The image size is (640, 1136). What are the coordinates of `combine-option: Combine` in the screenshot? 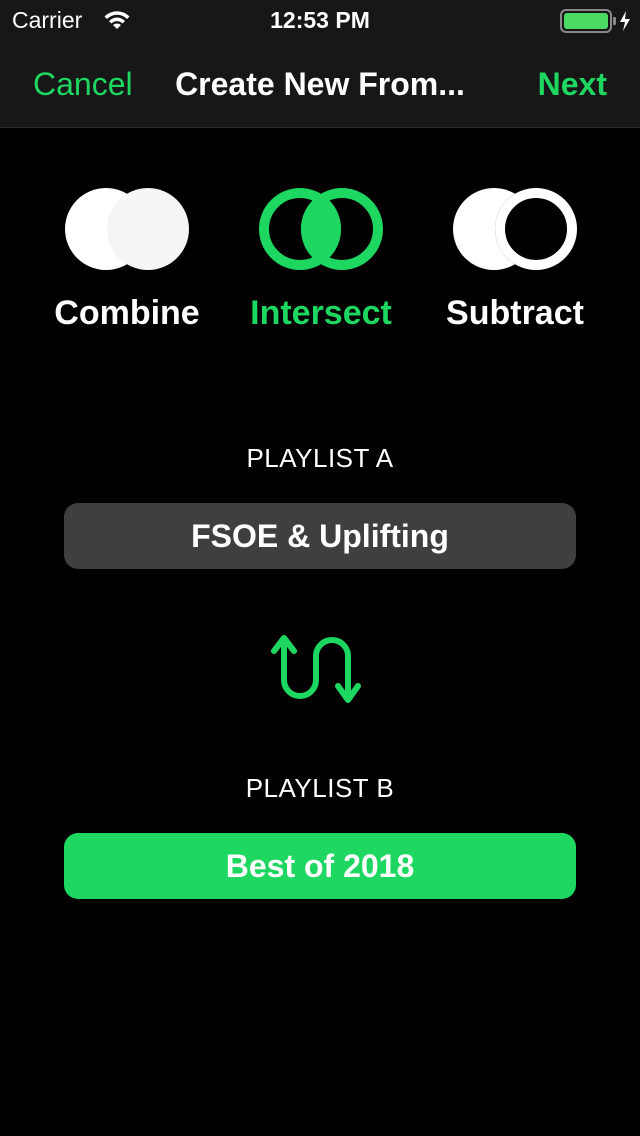 It's located at (127, 266).